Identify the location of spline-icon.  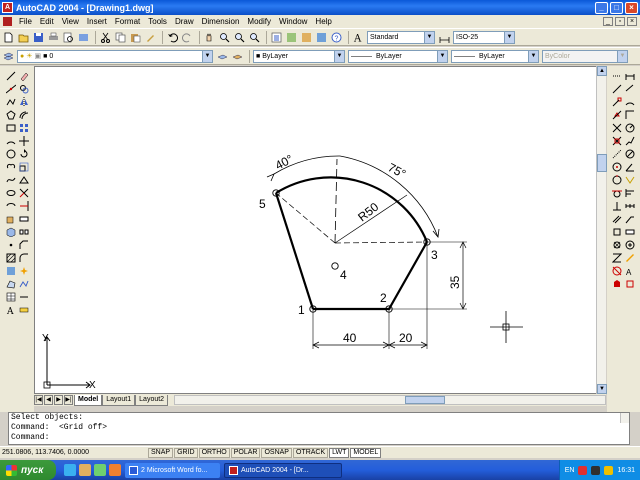
(11, 180).